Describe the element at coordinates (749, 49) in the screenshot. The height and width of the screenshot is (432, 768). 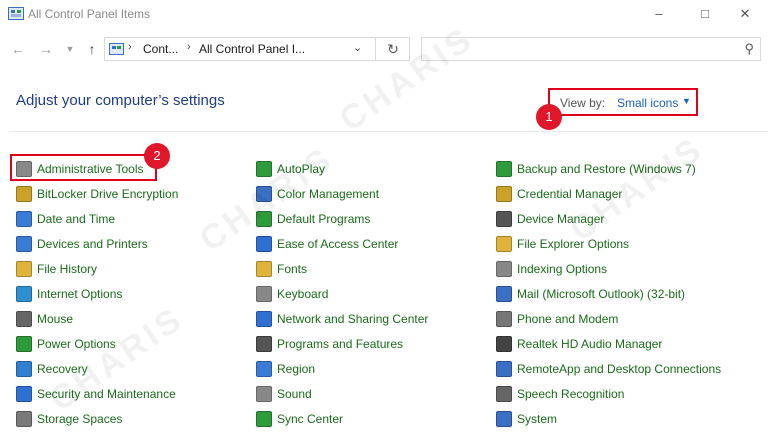
I see `search-icon: ⚲` at that location.